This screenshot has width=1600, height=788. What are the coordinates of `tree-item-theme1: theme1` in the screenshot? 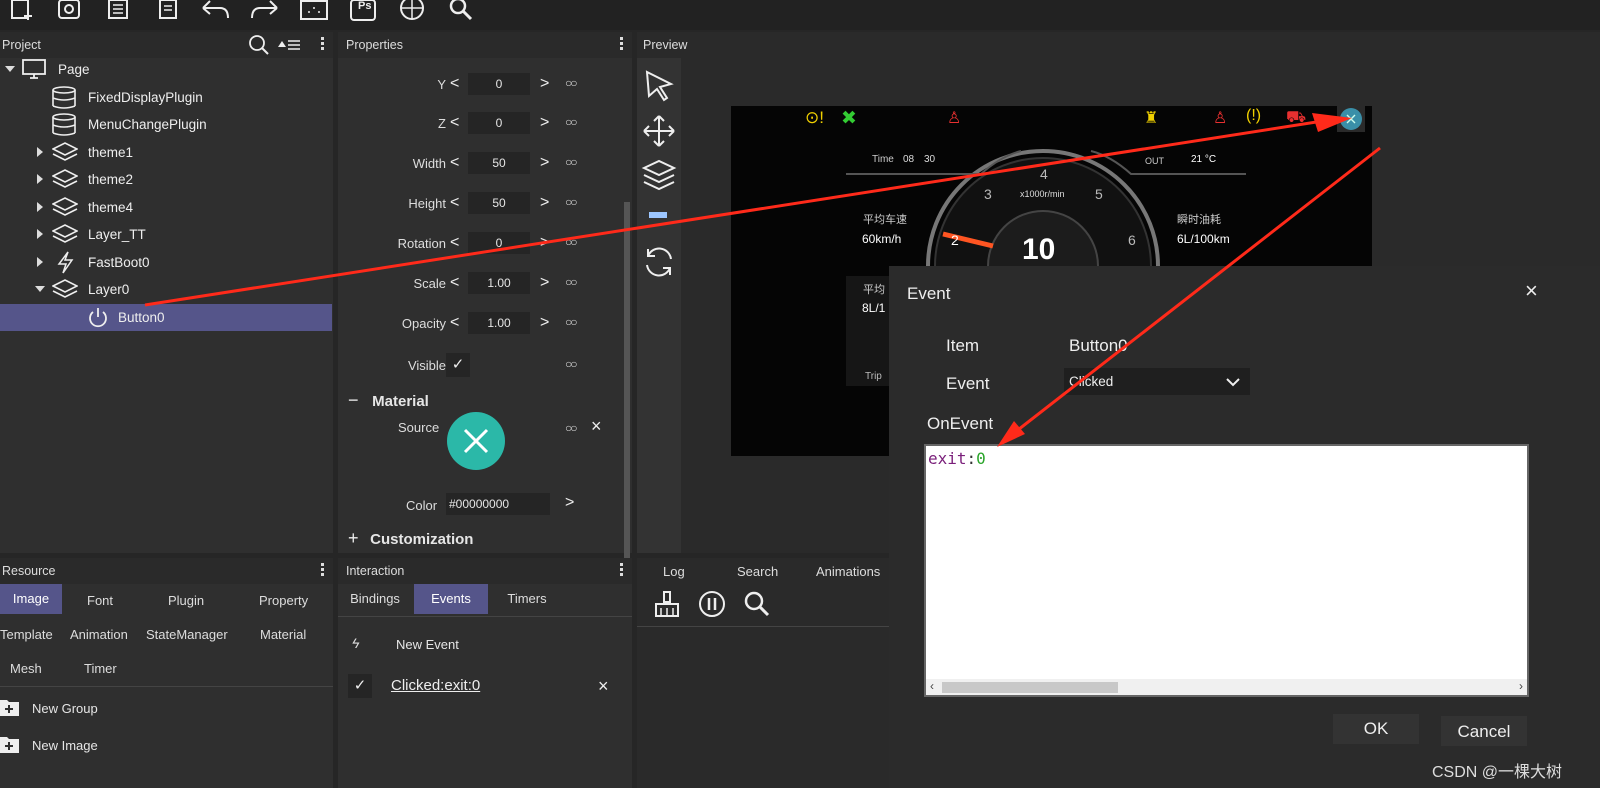 It's located at (170, 152).